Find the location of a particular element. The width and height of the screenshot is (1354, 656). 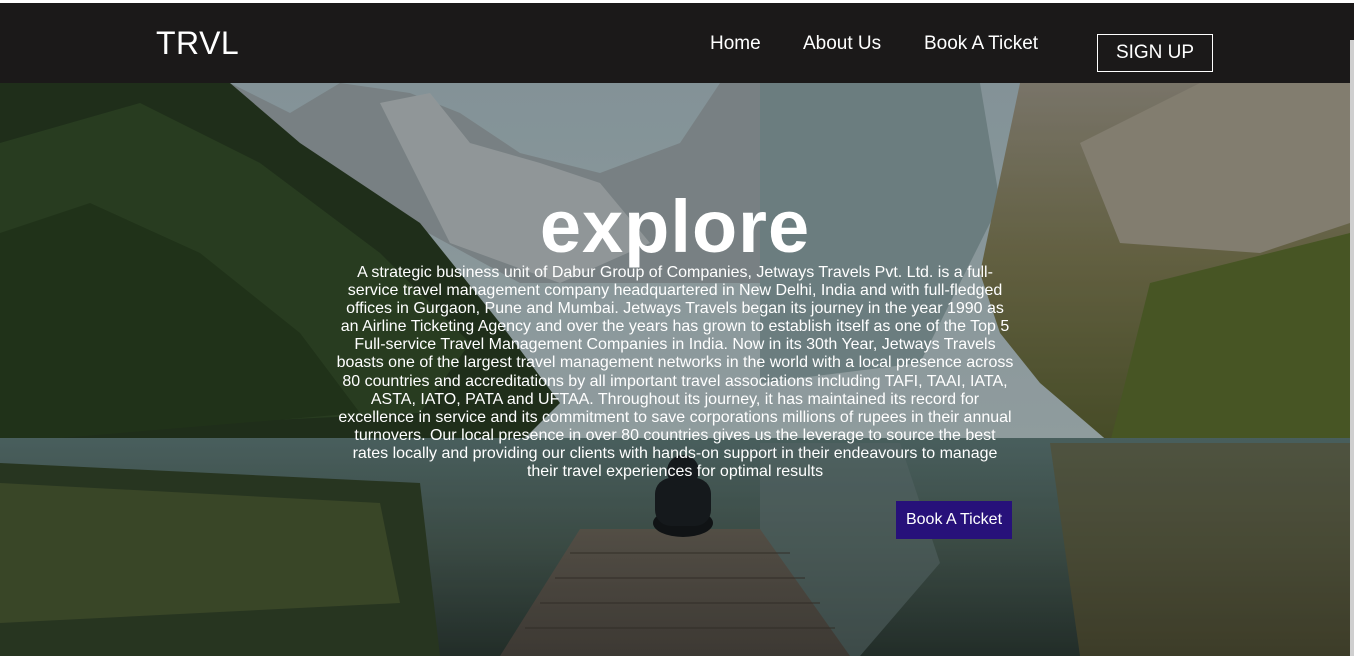

sign-up-button: SIGN UP is located at coordinates (1155, 53).